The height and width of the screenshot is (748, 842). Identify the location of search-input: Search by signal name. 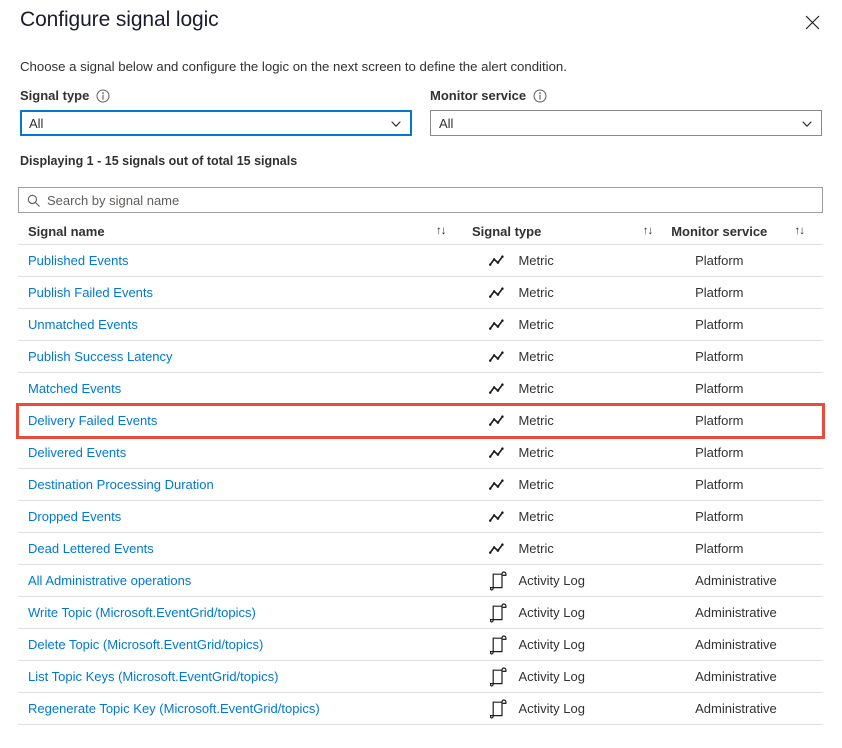
(420, 200).